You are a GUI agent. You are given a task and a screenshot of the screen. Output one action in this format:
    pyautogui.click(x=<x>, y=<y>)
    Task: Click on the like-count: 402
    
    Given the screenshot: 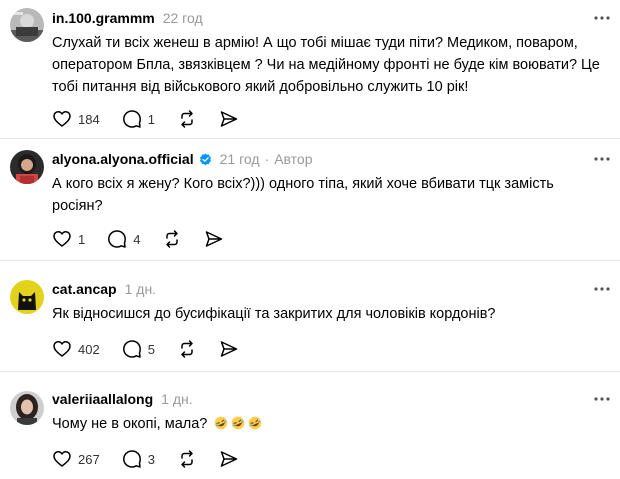 What is the action you would take?
    pyautogui.click(x=89, y=349)
    